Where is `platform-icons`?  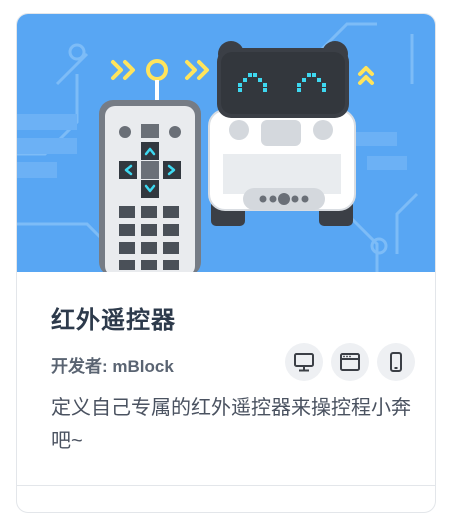 platform-icons is located at coordinates (350, 362).